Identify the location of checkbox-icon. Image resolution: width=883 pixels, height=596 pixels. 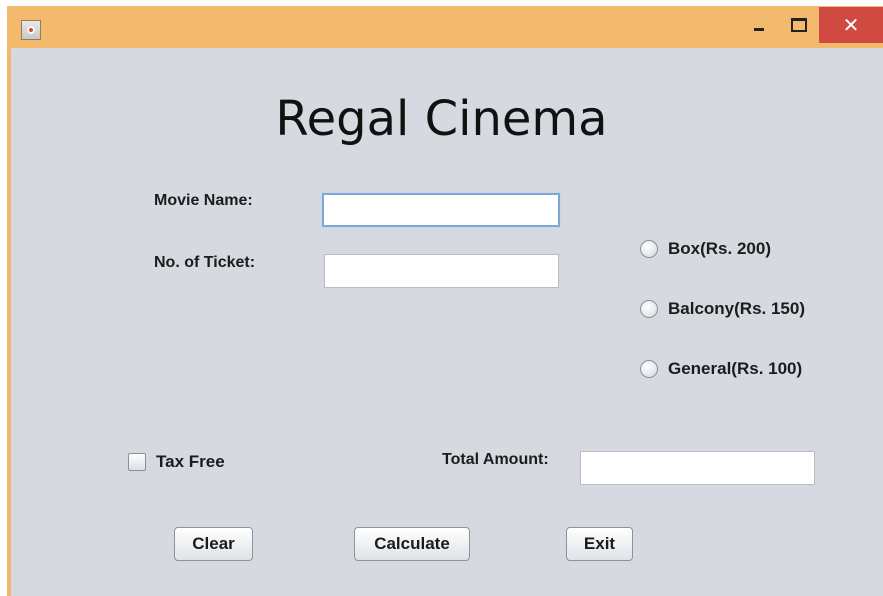
(137, 462).